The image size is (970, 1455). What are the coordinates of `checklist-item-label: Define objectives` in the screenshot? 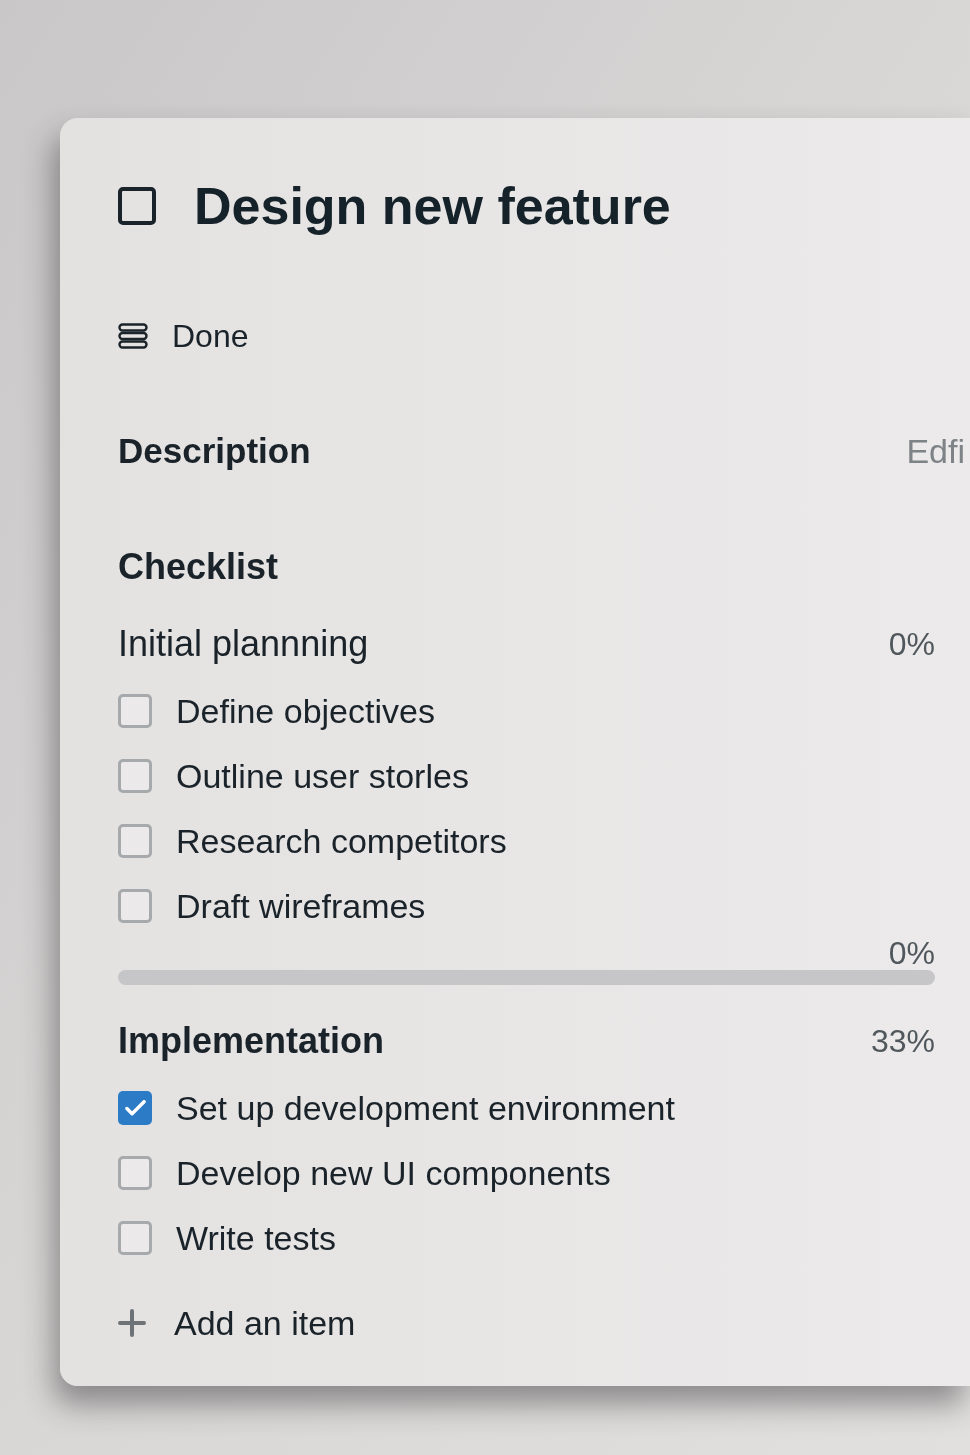 It's located at (305, 710).